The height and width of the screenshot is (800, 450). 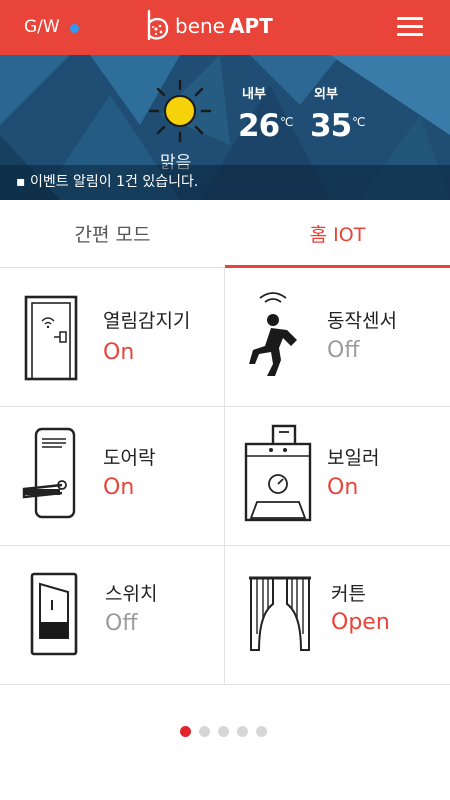 I want to click on bene-logo-icon, so click(x=158, y=25).